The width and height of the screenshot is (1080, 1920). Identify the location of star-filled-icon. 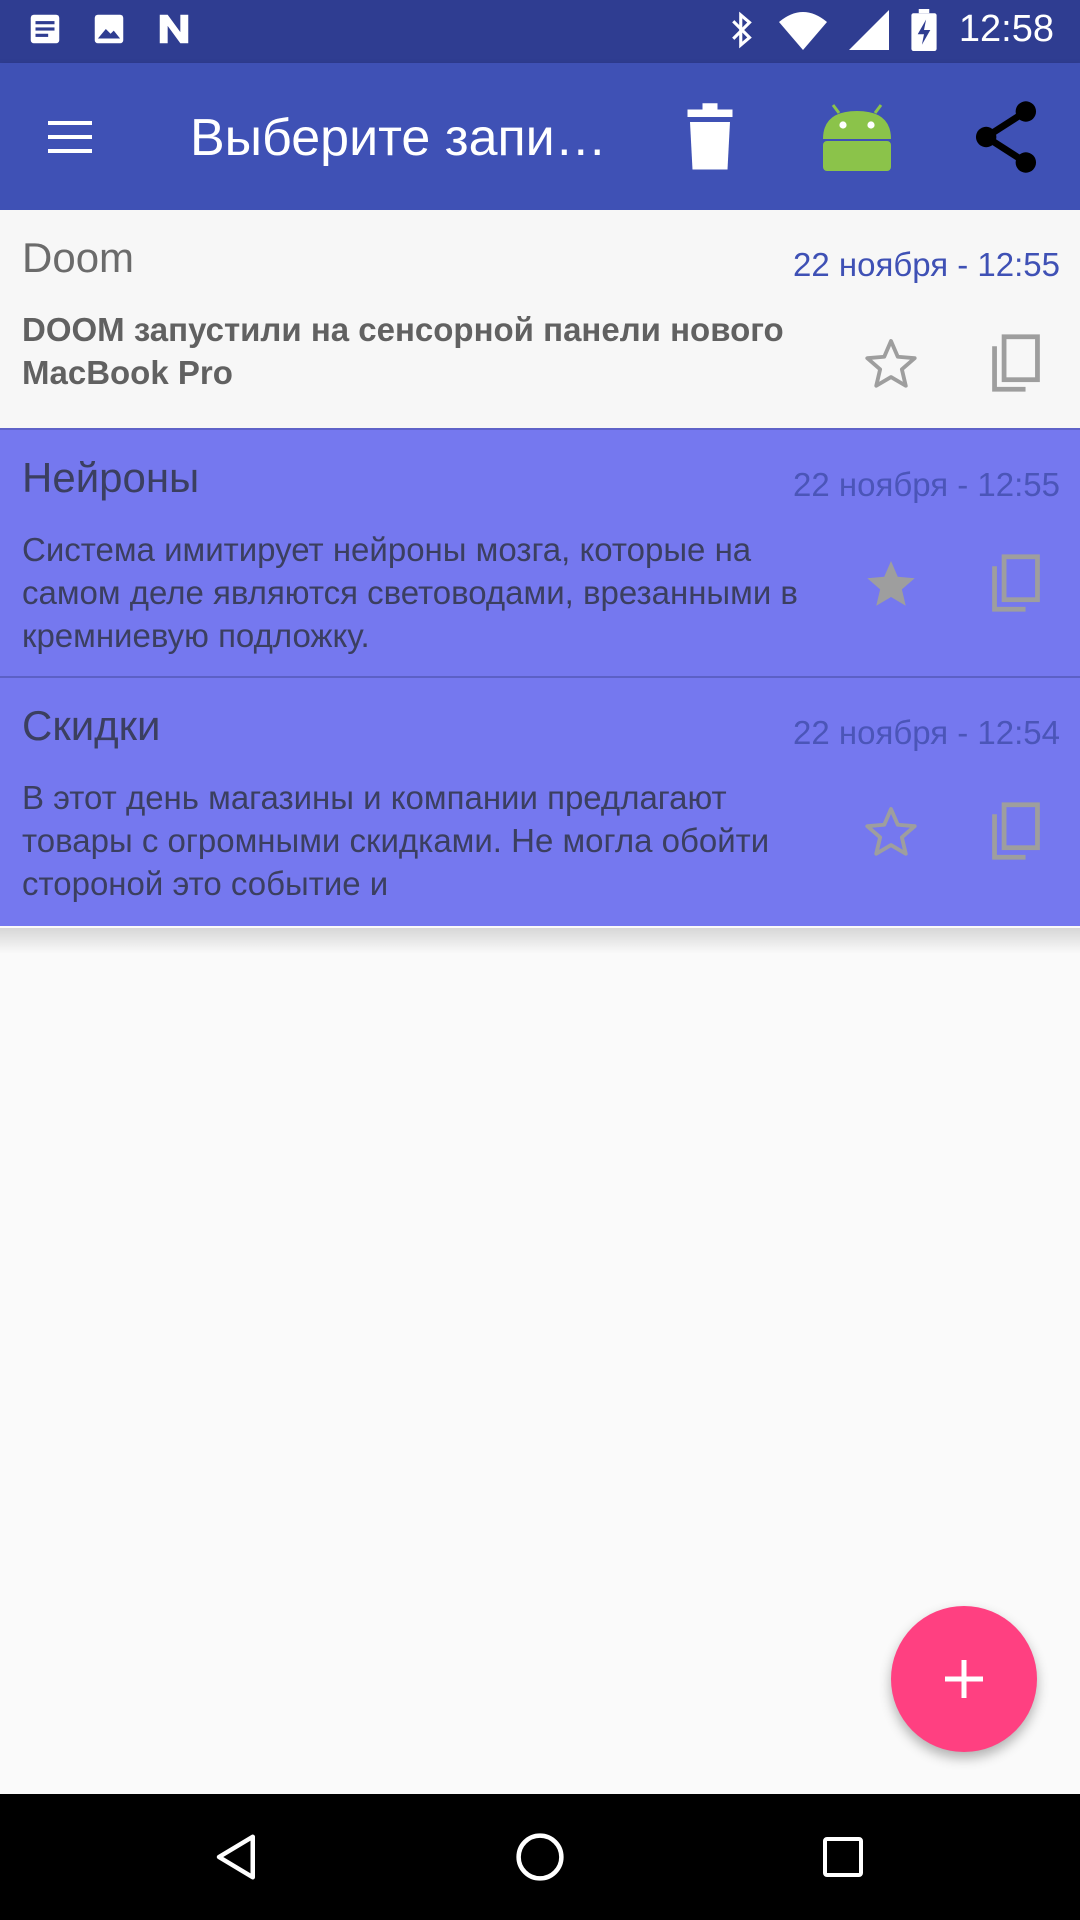
(891, 584).